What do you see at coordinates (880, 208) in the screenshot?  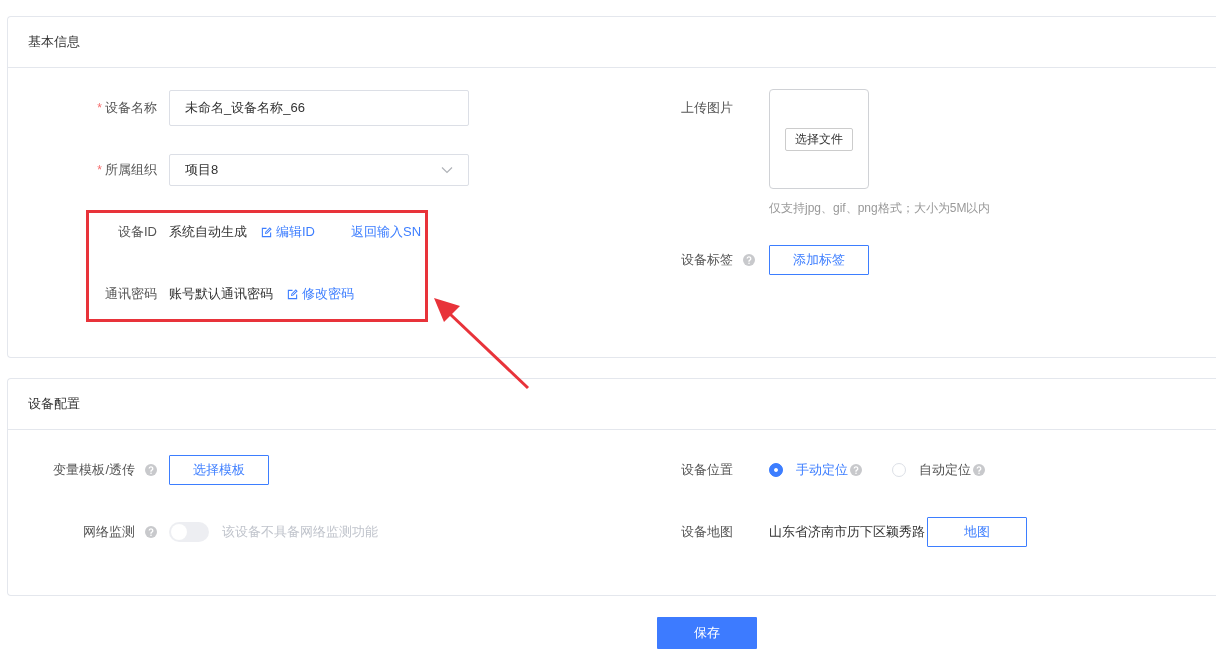 I see `hint-text: 仅支持jpg、gif、png格式；大小为5M以内` at bounding box center [880, 208].